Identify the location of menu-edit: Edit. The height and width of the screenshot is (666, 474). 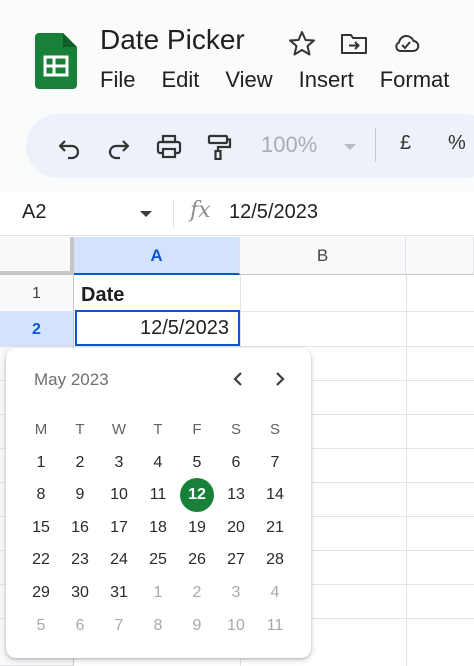
(180, 80).